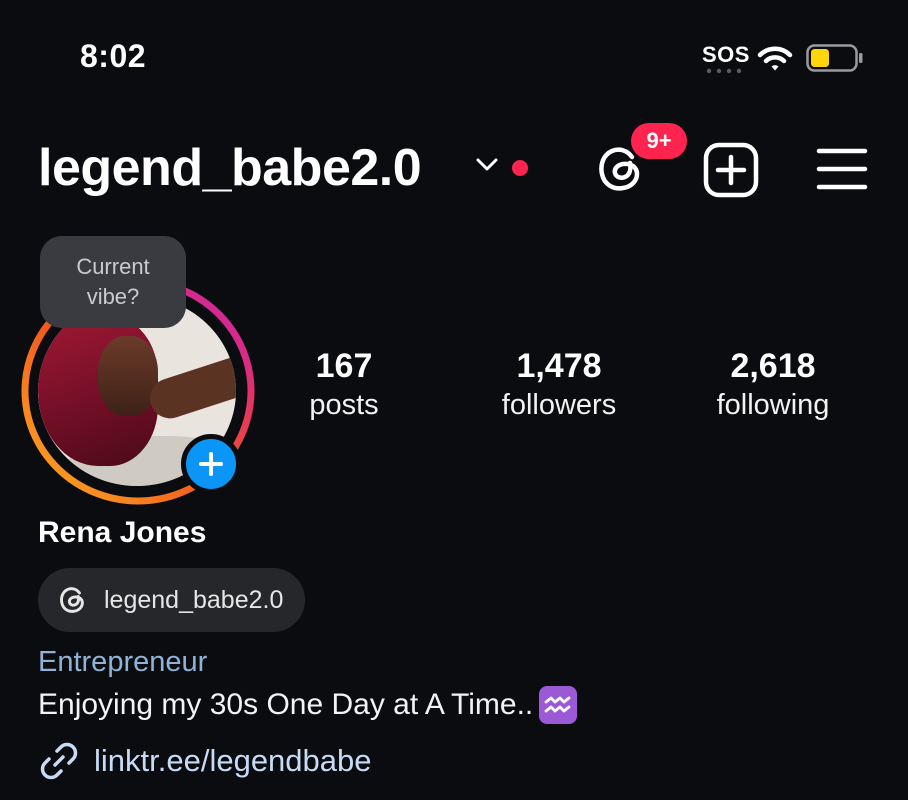 This screenshot has height=800, width=908. Describe the element at coordinates (233, 761) in the screenshot. I see `bio-link-text: linktr.ee/legendbabe` at that location.